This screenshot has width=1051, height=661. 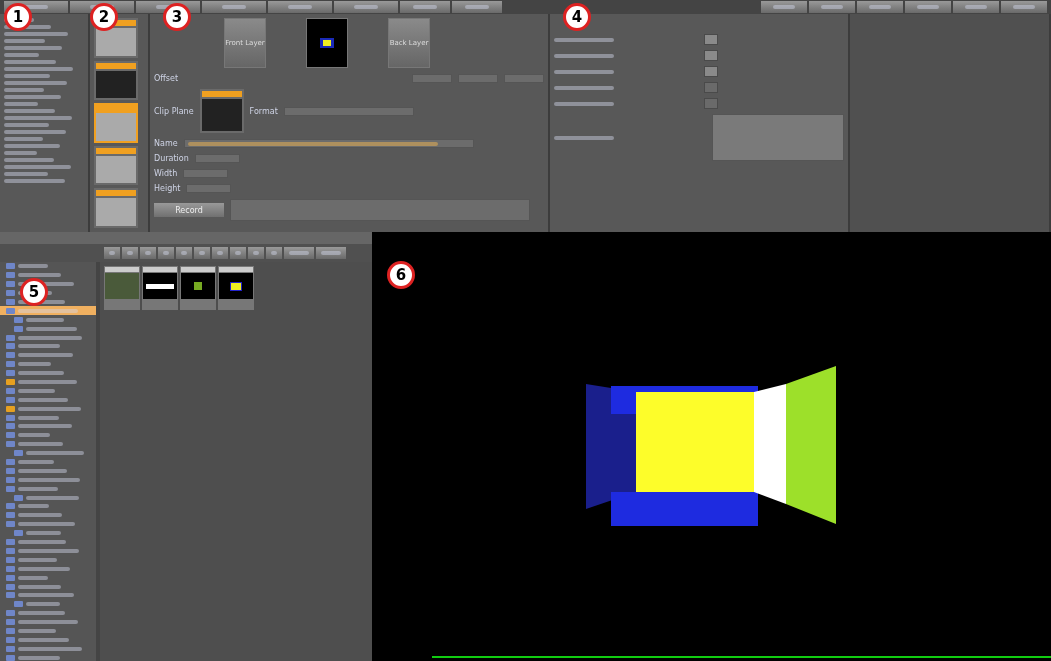 What do you see at coordinates (167, 188) in the screenshot?
I see `field-label: Height` at bounding box center [167, 188].